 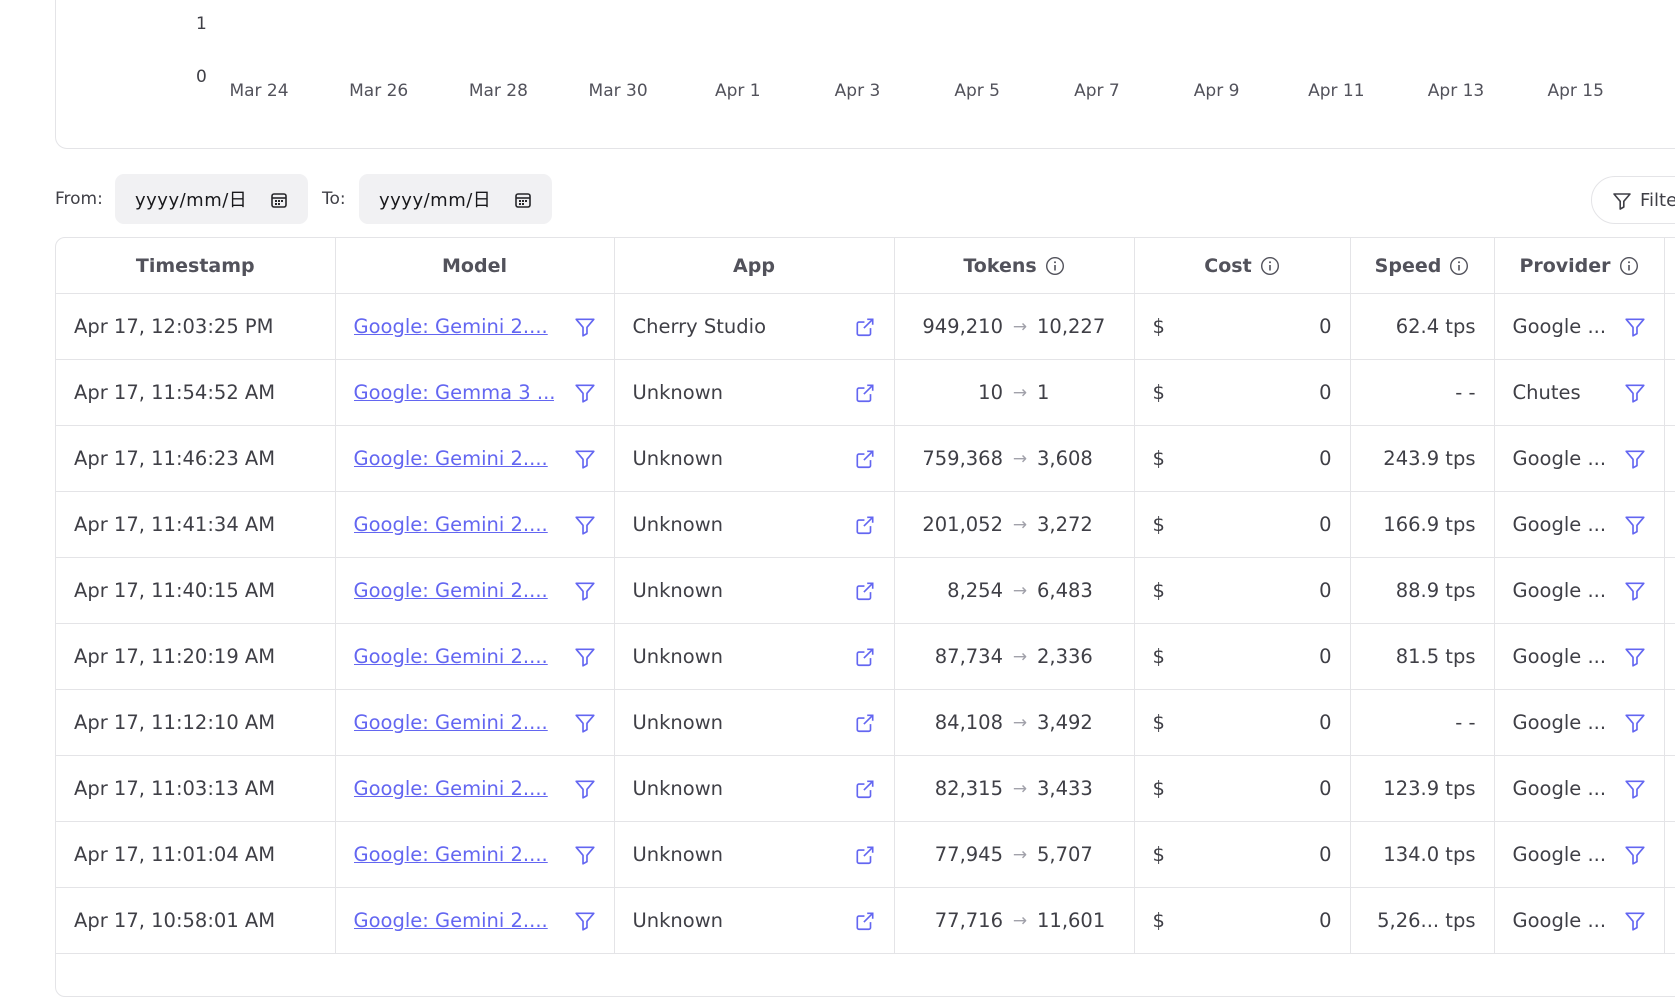 I want to click on tokens-out: 11,601, so click(x=1071, y=920).